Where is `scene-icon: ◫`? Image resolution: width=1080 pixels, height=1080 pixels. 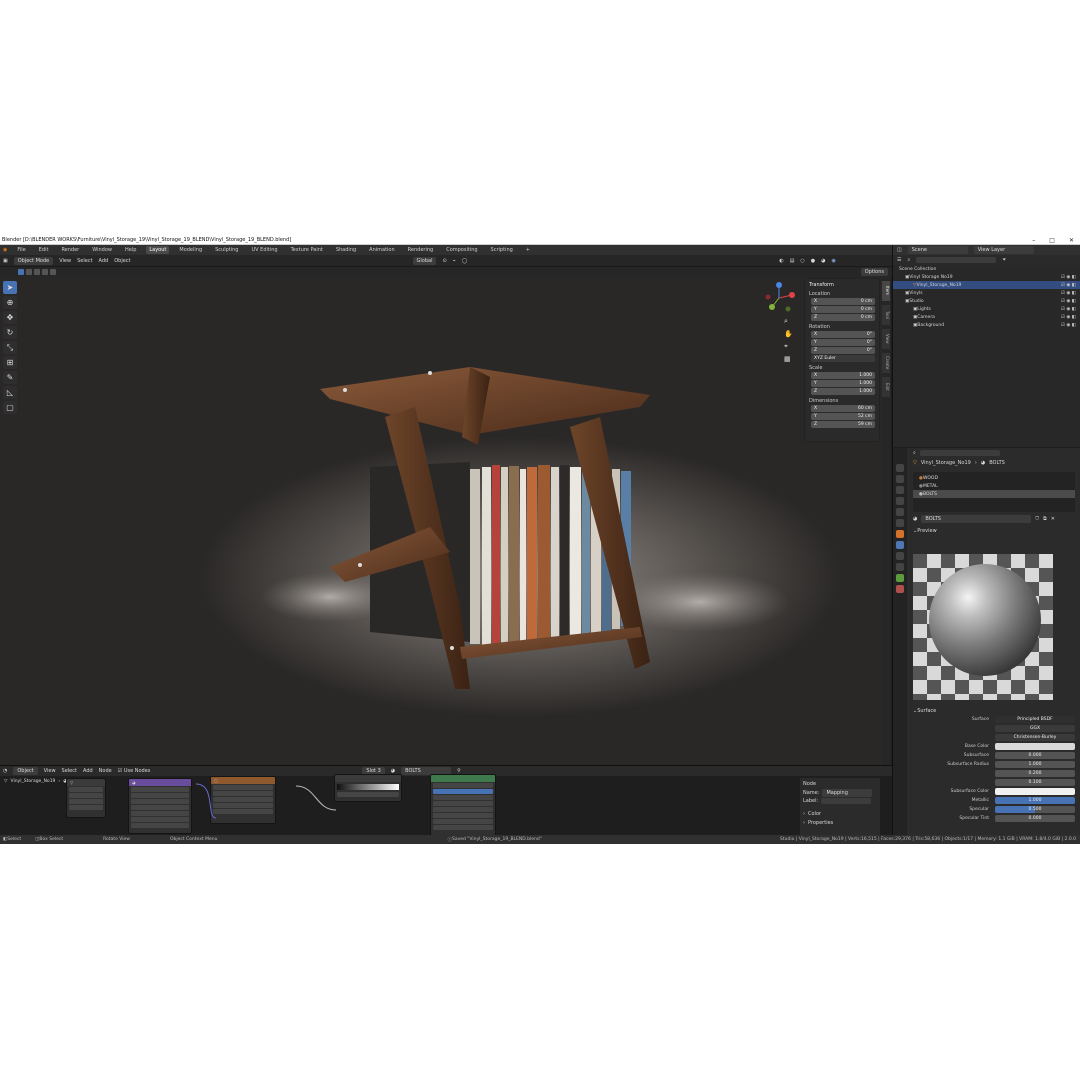 scene-icon: ◫ is located at coordinates (899, 250).